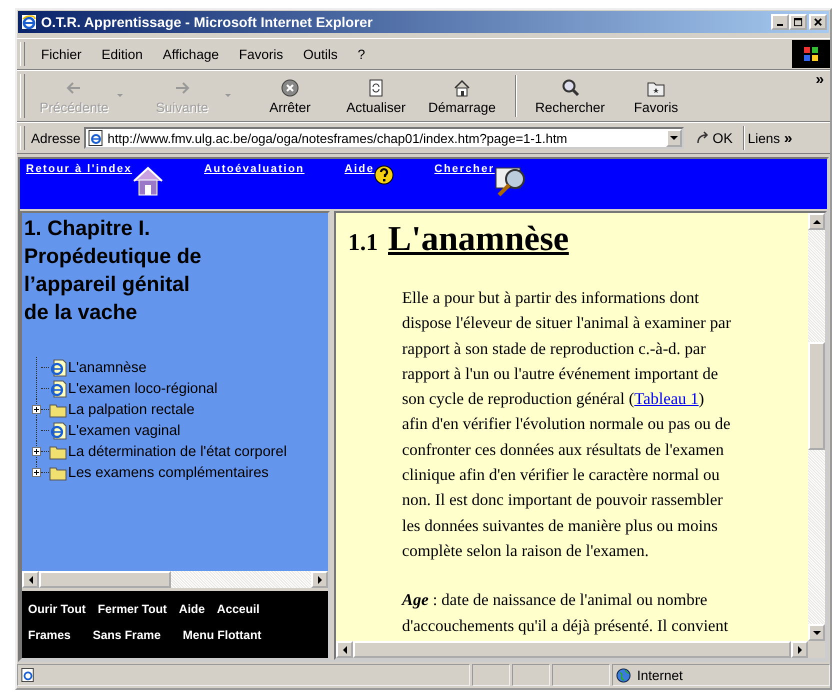 The height and width of the screenshot is (692, 839). I want to click on help-icon, so click(384, 175).